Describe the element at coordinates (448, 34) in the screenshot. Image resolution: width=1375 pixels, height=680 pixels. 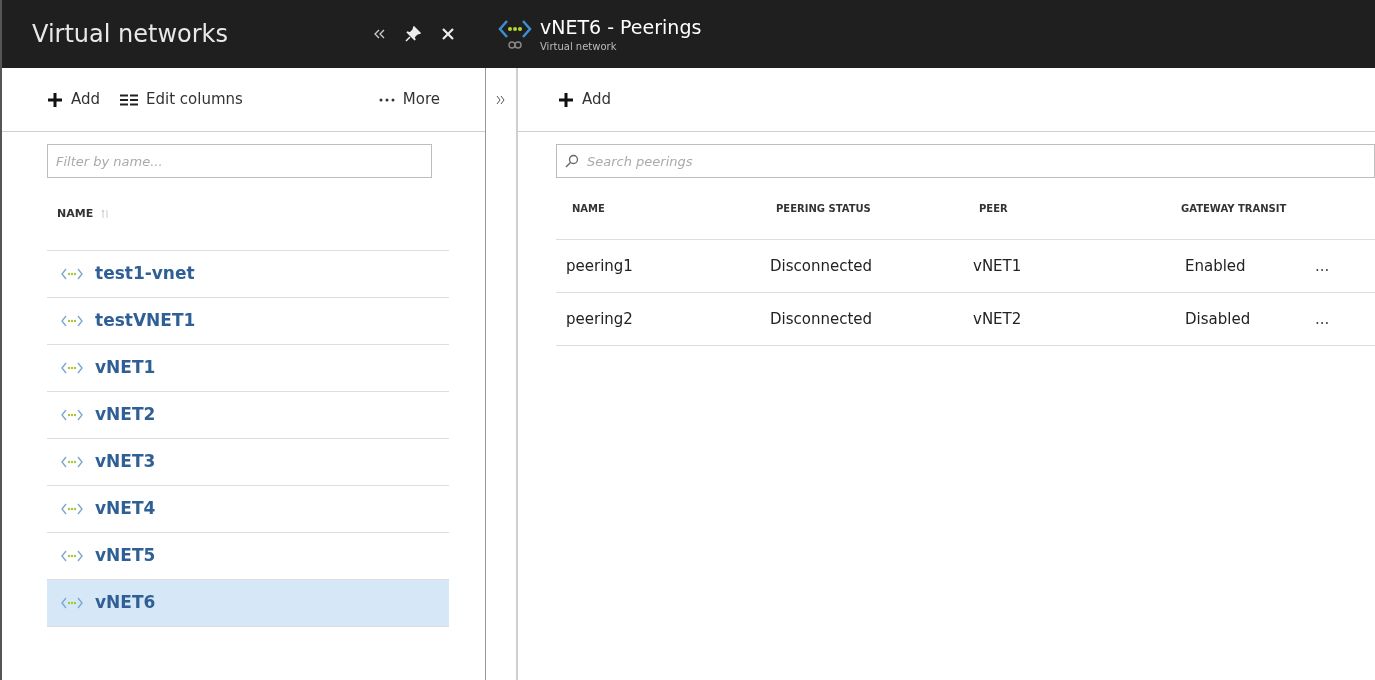
I see `close-icon` at that location.